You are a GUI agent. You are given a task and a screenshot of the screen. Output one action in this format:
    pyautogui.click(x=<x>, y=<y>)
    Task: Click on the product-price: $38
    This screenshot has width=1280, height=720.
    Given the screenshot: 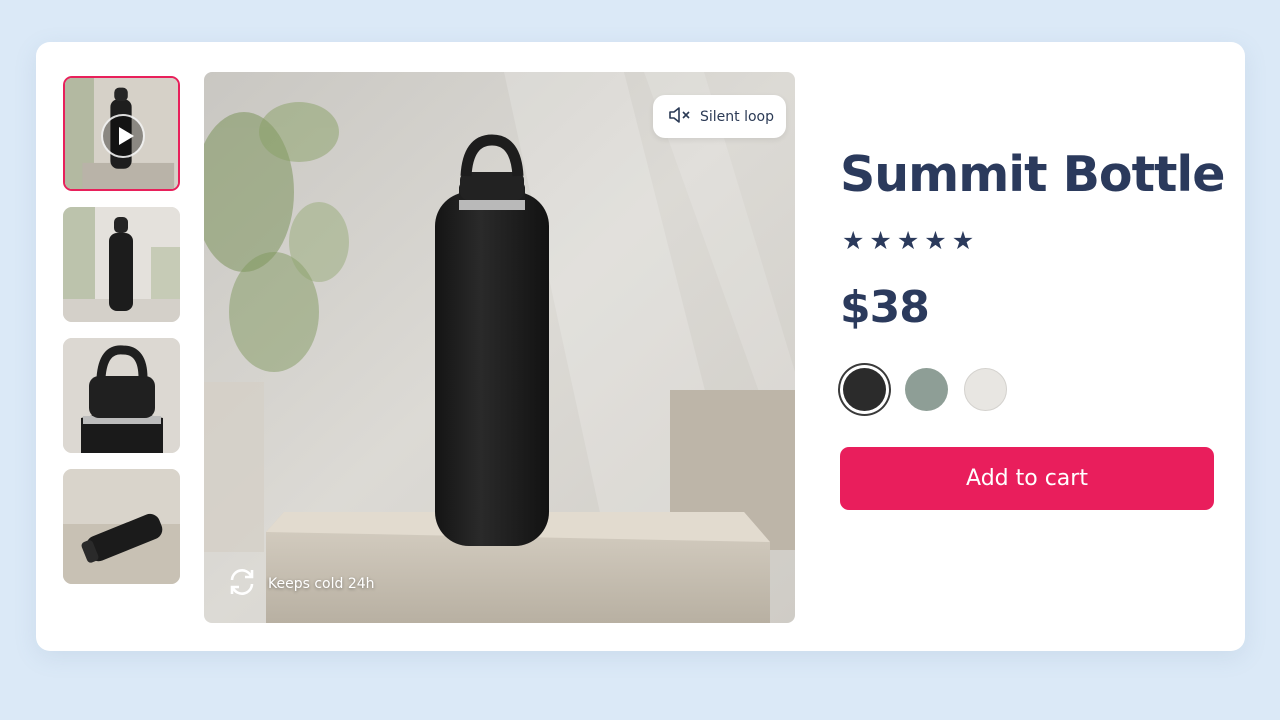 What is the action you would take?
    pyautogui.click(x=885, y=307)
    